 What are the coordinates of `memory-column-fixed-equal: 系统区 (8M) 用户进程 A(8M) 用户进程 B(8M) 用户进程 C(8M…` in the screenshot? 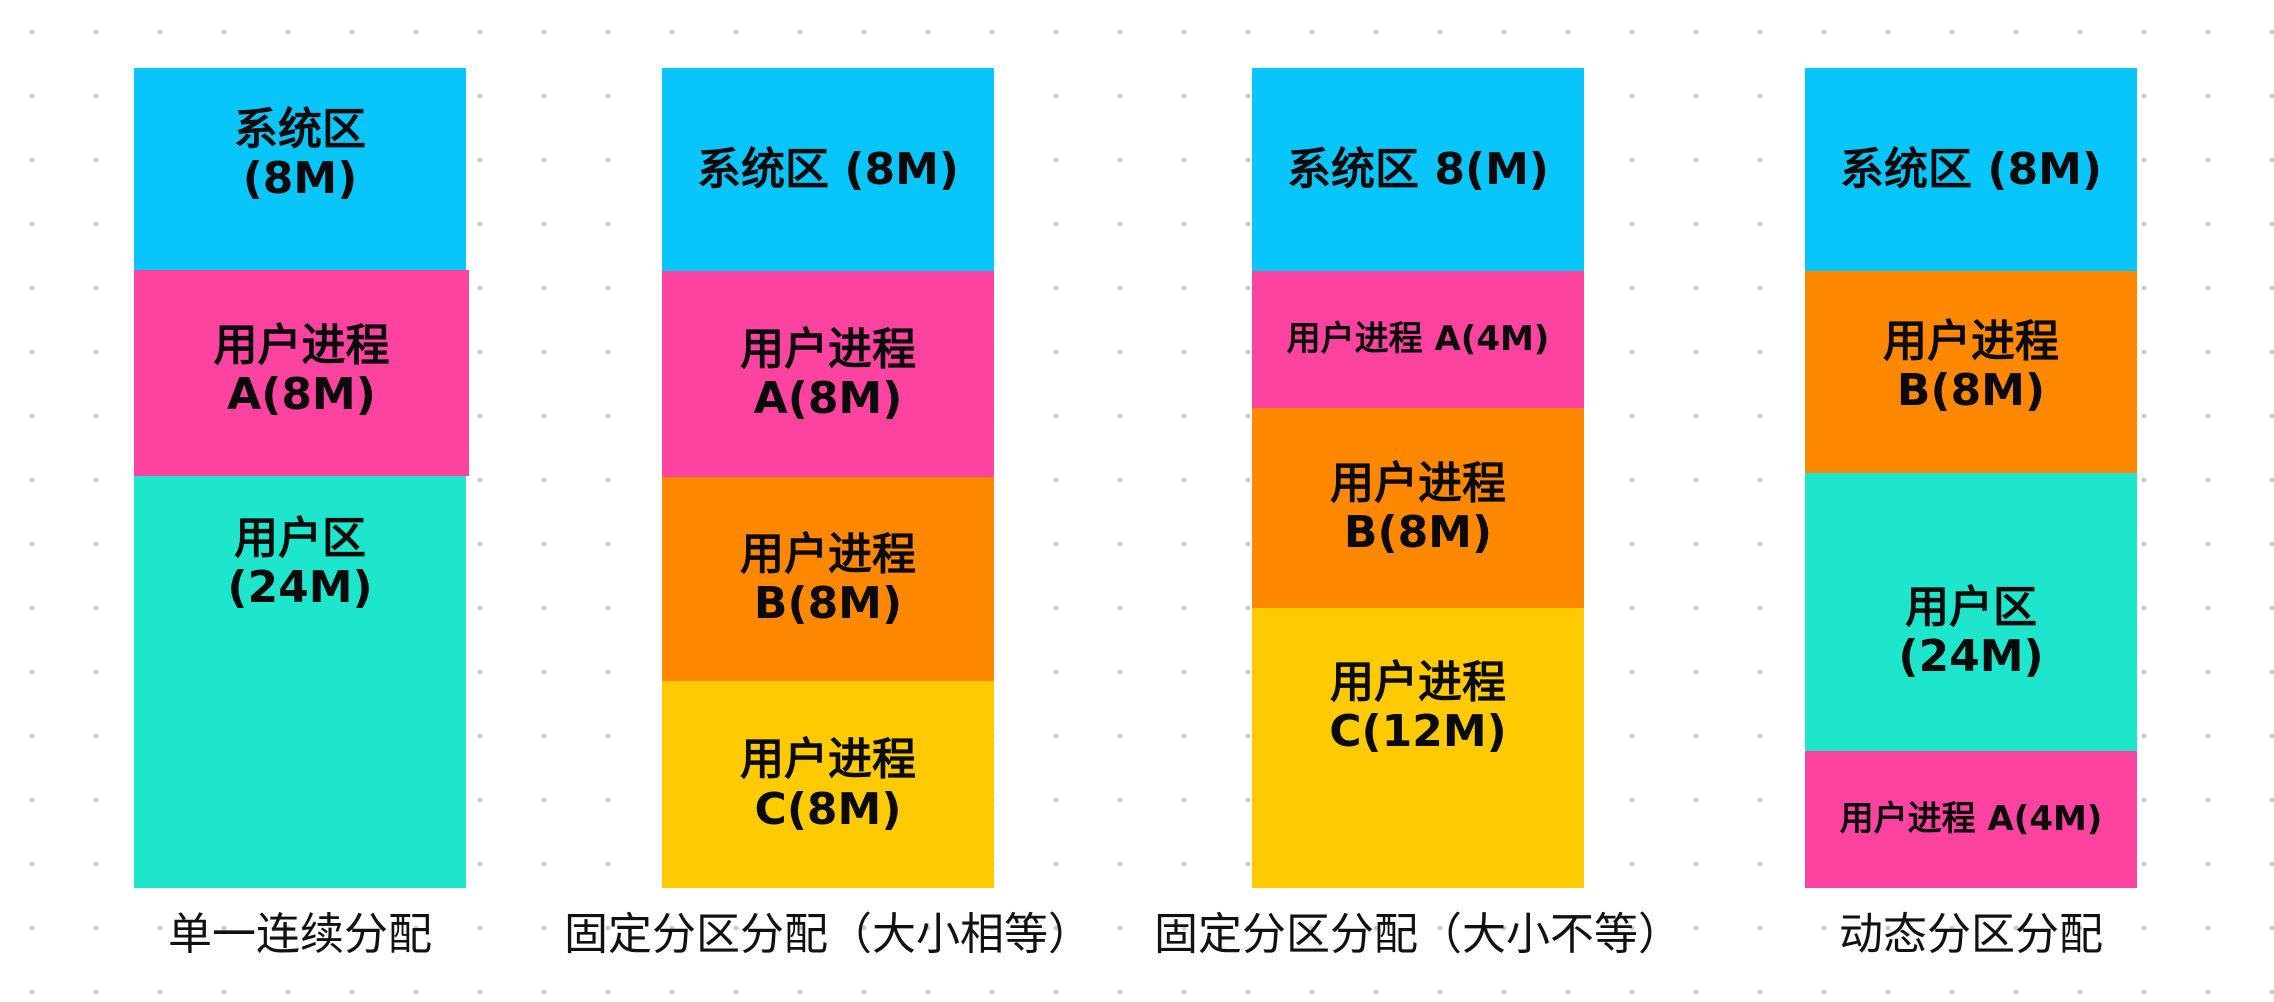 It's located at (828, 478).